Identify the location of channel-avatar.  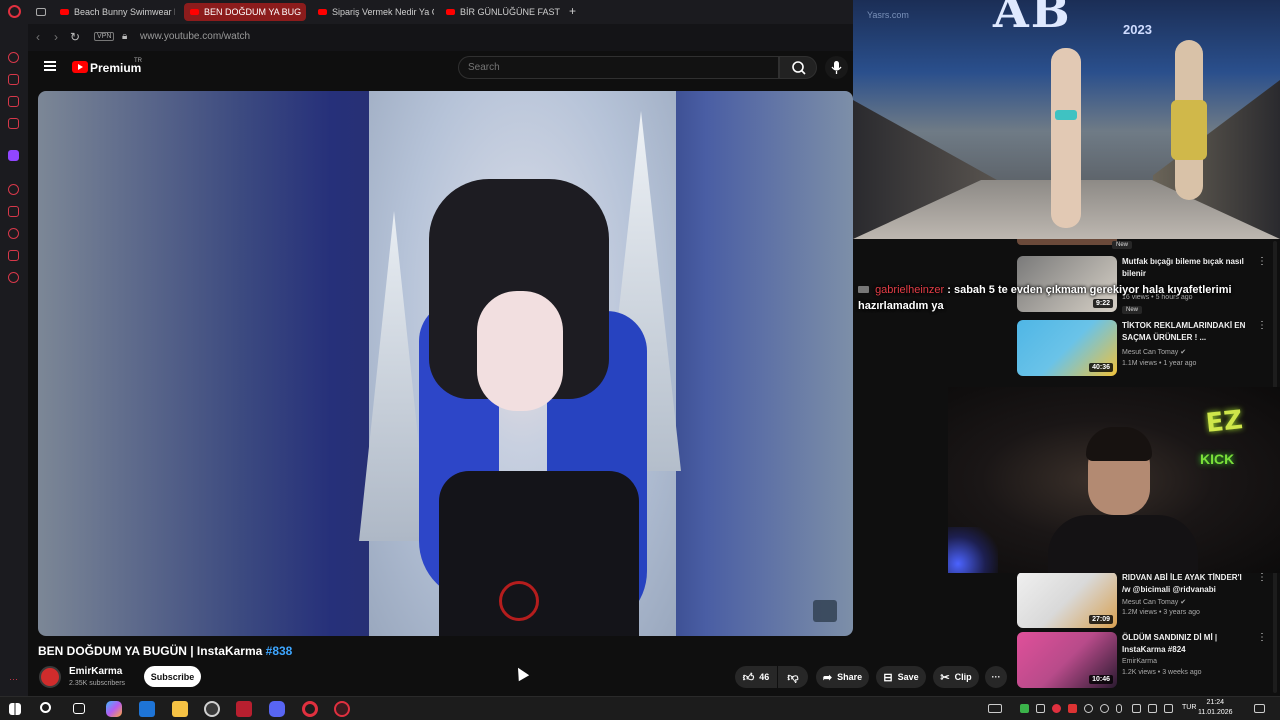
(50, 677).